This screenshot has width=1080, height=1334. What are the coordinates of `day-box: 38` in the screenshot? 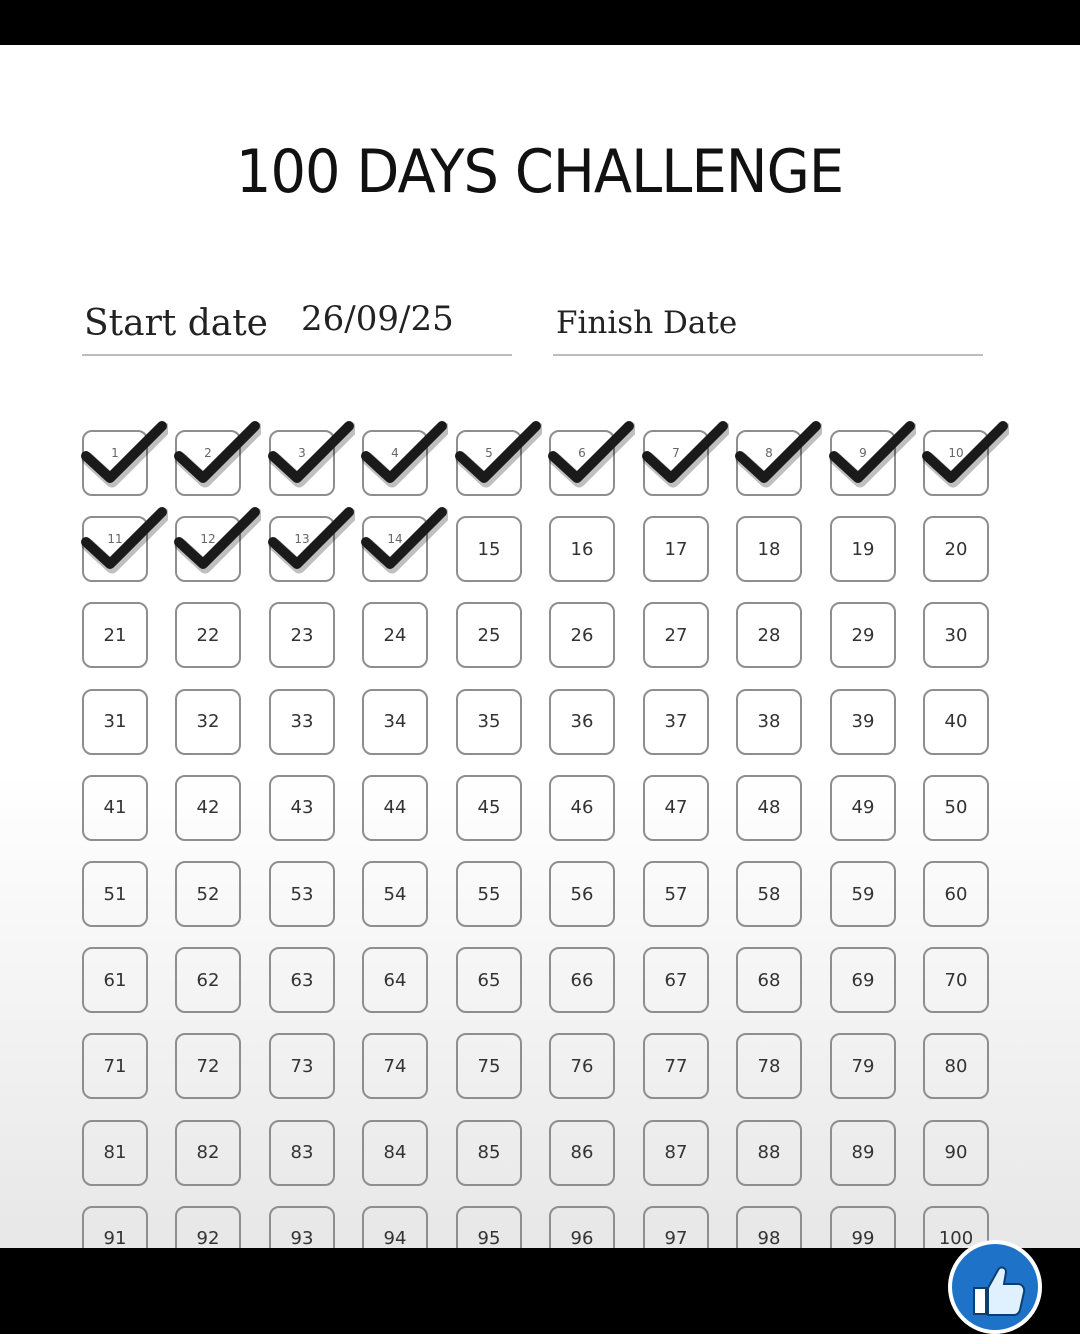 It's located at (769, 721).